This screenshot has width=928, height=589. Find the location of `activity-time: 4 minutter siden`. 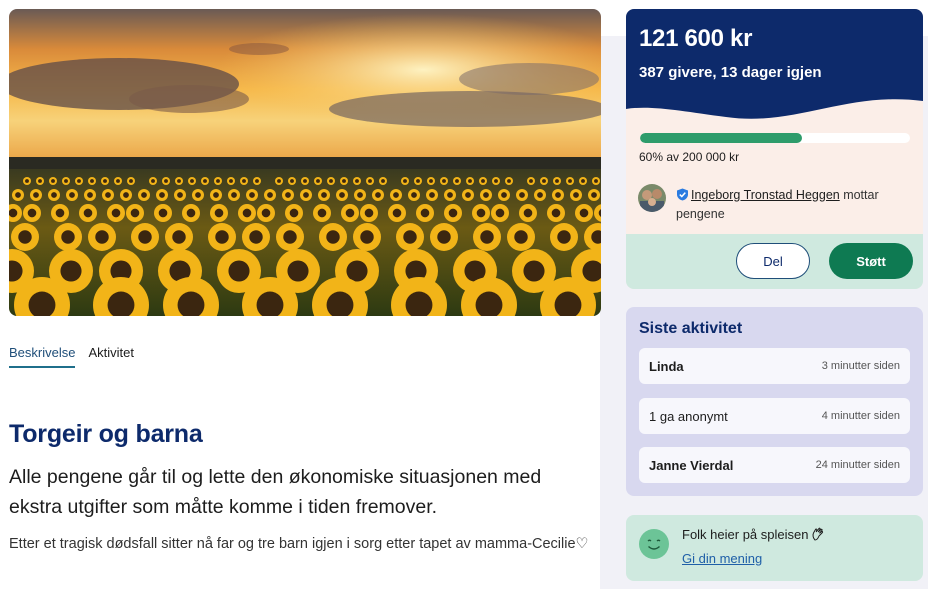

activity-time: 4 minutter siden is located at coordinates (860, 416).